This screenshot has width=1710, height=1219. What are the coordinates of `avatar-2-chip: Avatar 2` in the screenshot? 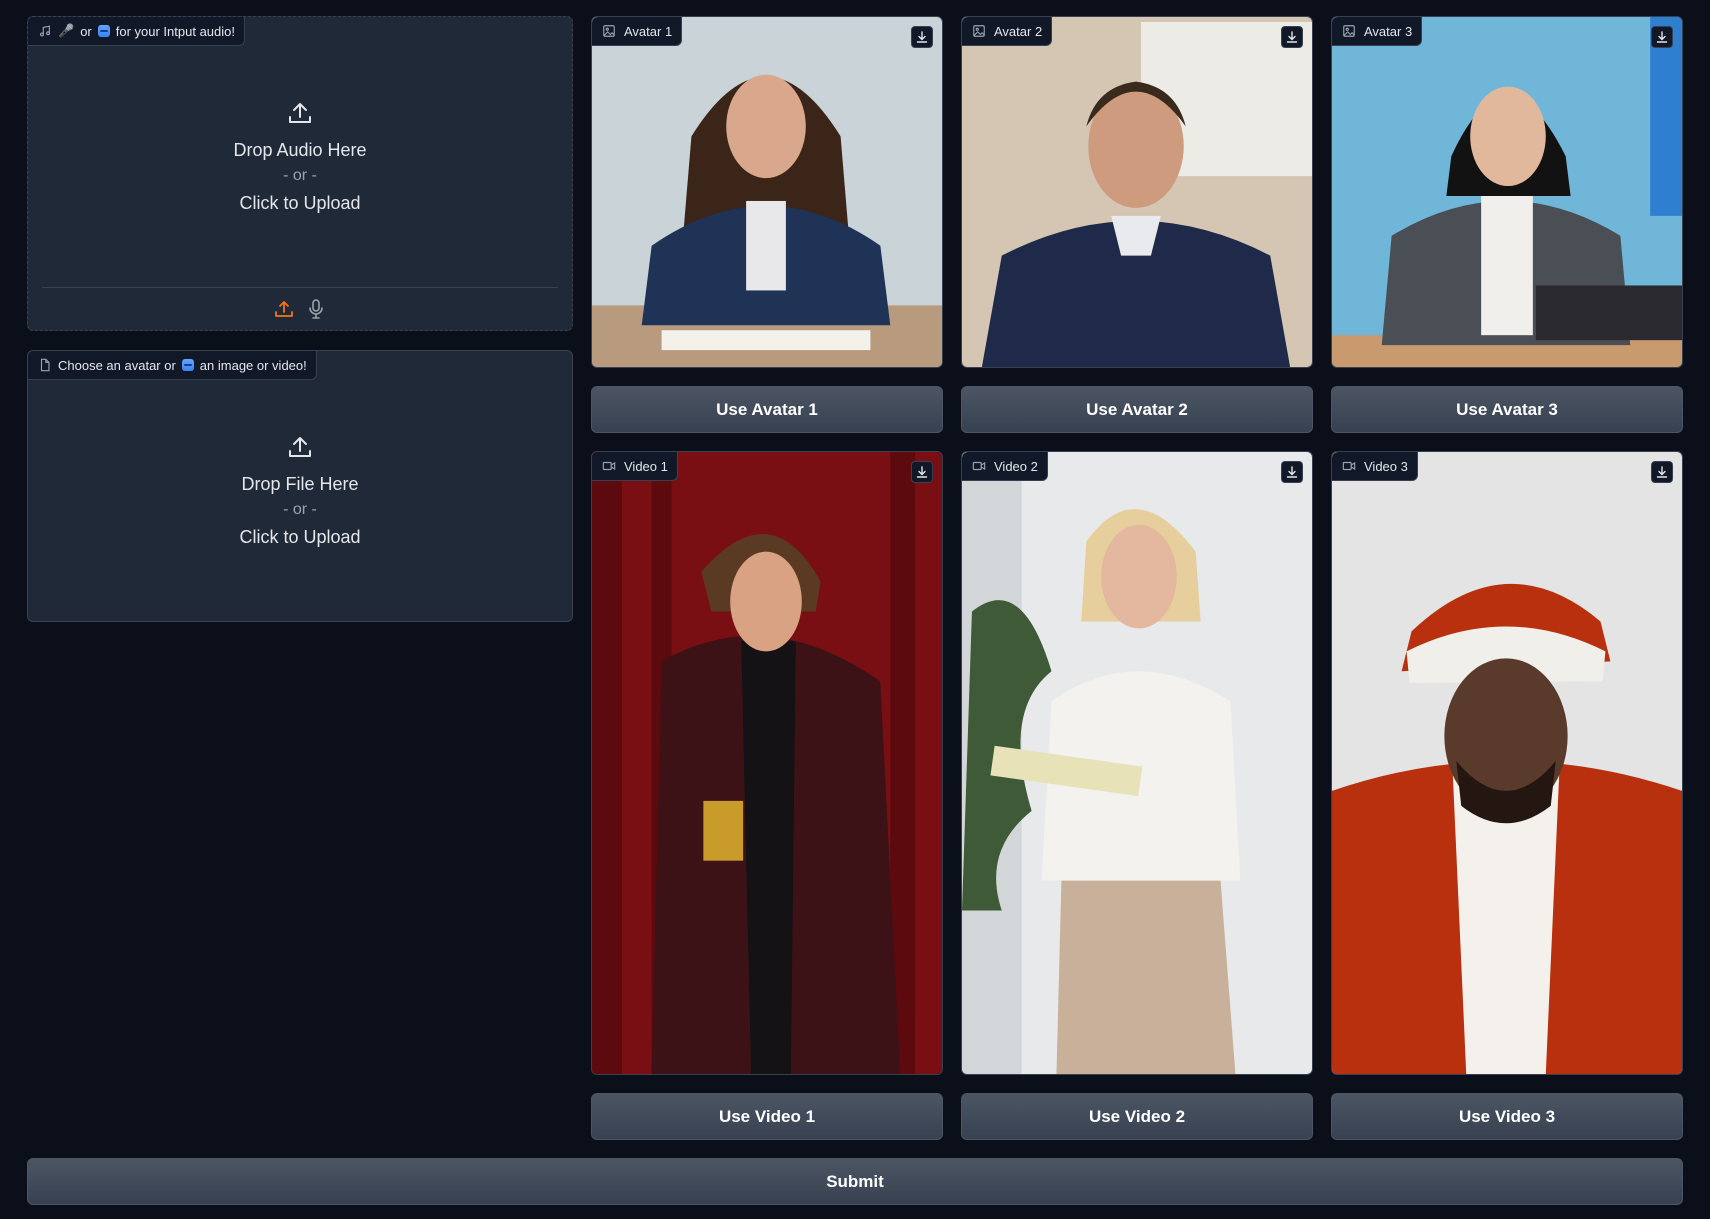 It's located at (1007, 31).